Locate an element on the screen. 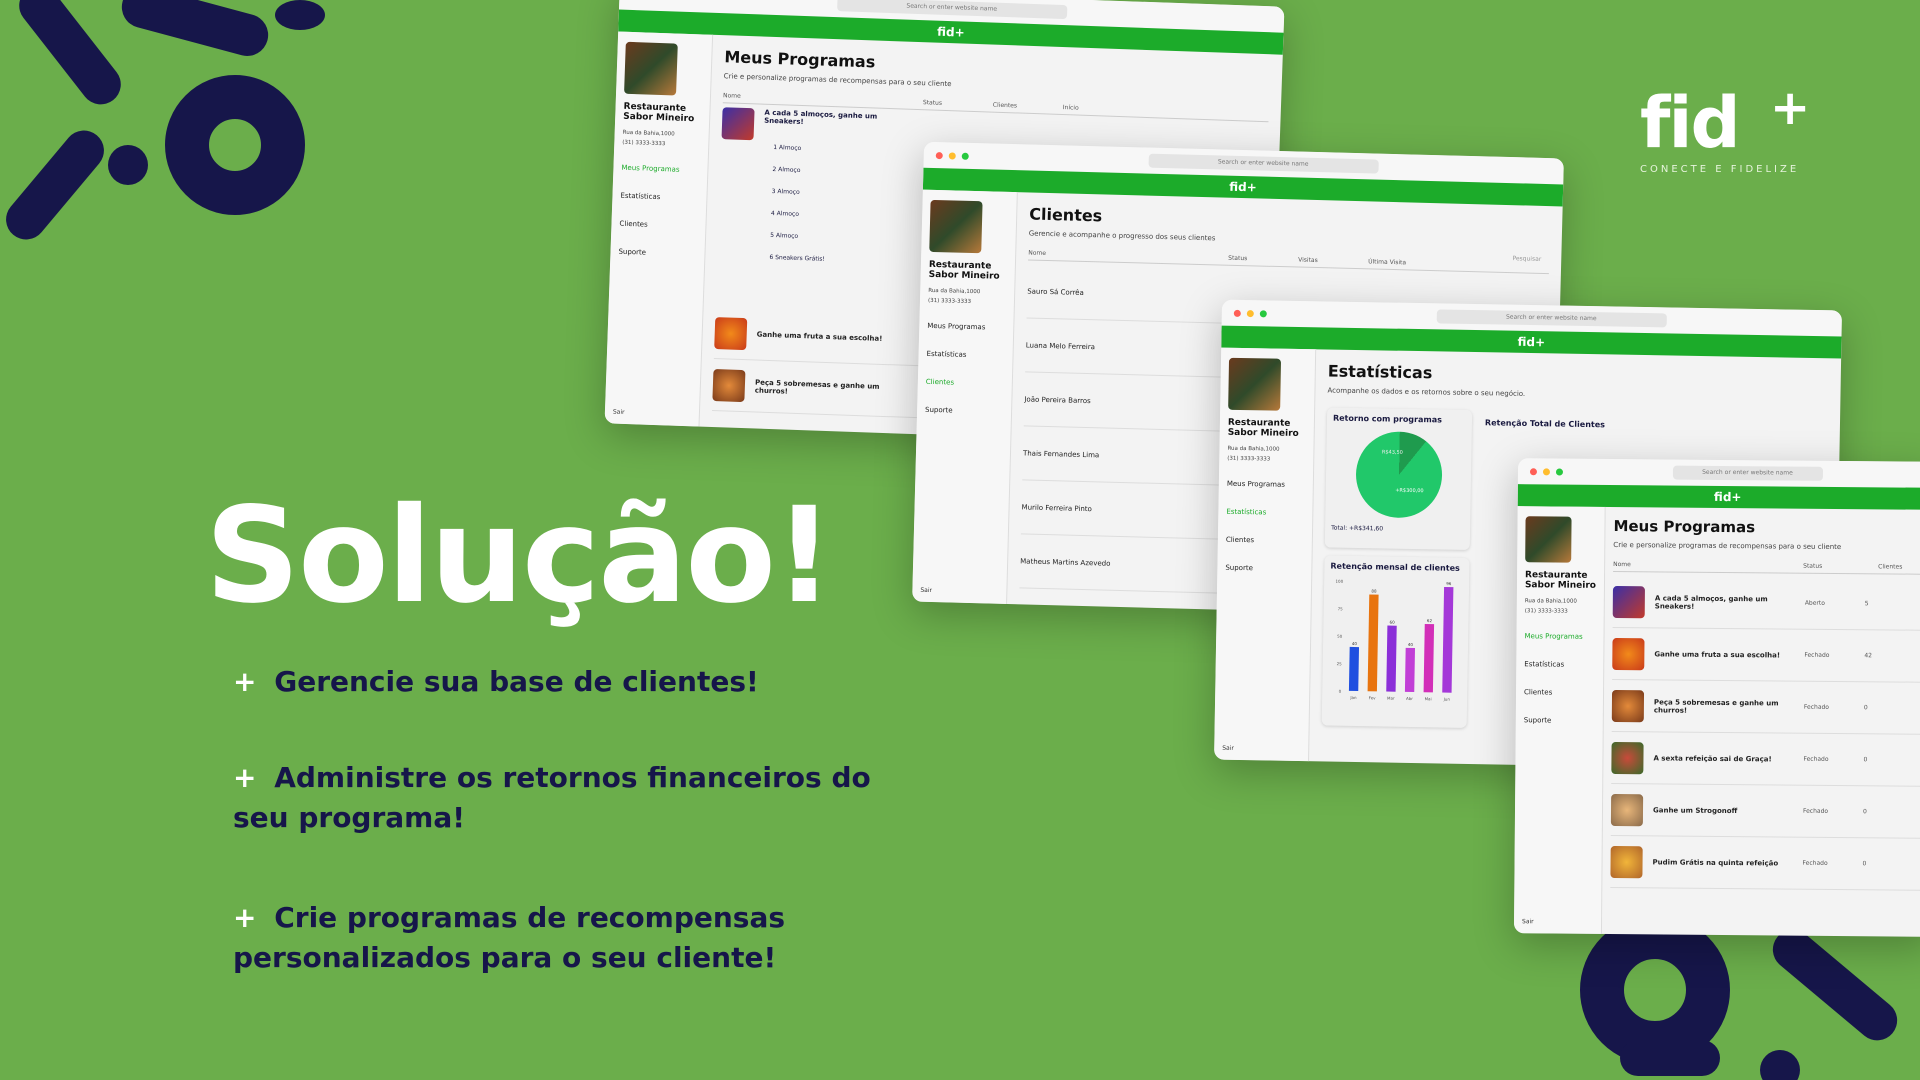 This screenshot has width=1920, height=1080. program-name: Peça 5 sobremesas e ganhe um churros! is located at coordinates (817, 386).